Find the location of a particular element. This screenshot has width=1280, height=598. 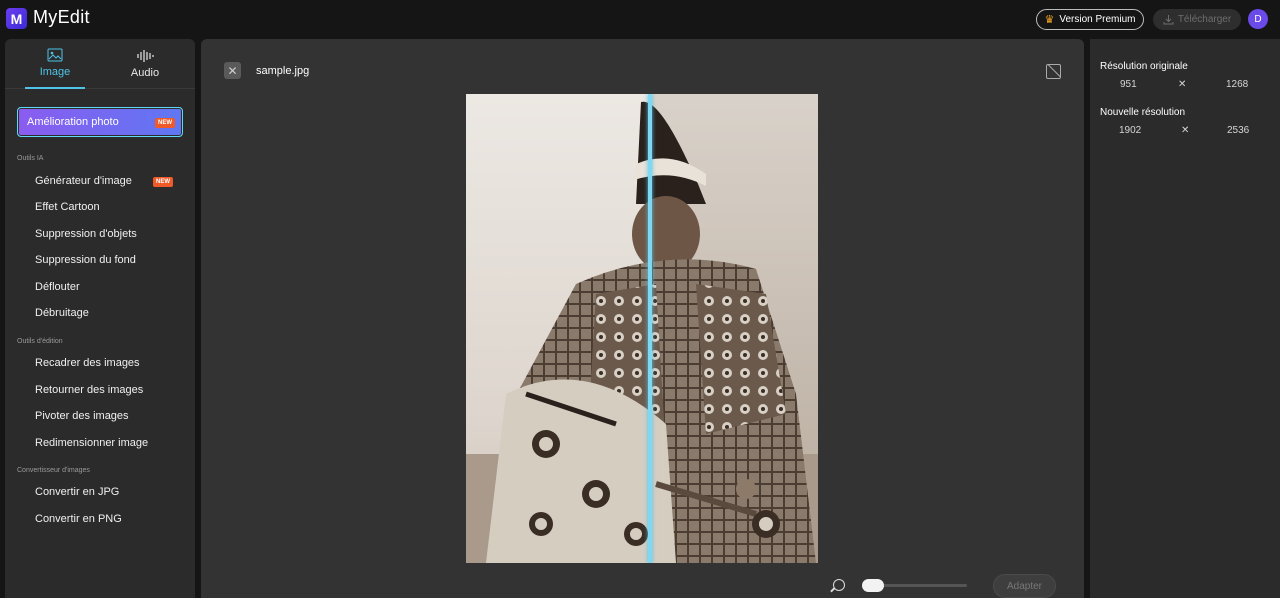

section-title-edit-tools: Outils d'édition is located at coordinates (40, 341).